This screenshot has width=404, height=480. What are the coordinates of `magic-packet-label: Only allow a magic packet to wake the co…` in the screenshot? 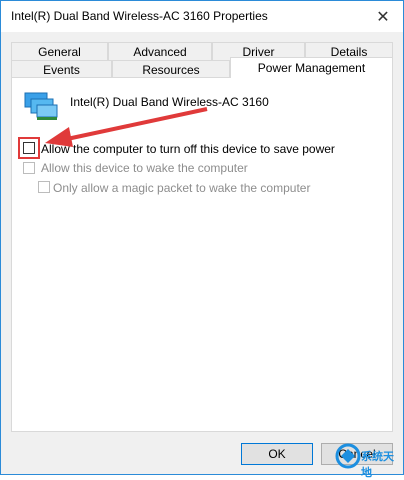 It's located at (181, 188).